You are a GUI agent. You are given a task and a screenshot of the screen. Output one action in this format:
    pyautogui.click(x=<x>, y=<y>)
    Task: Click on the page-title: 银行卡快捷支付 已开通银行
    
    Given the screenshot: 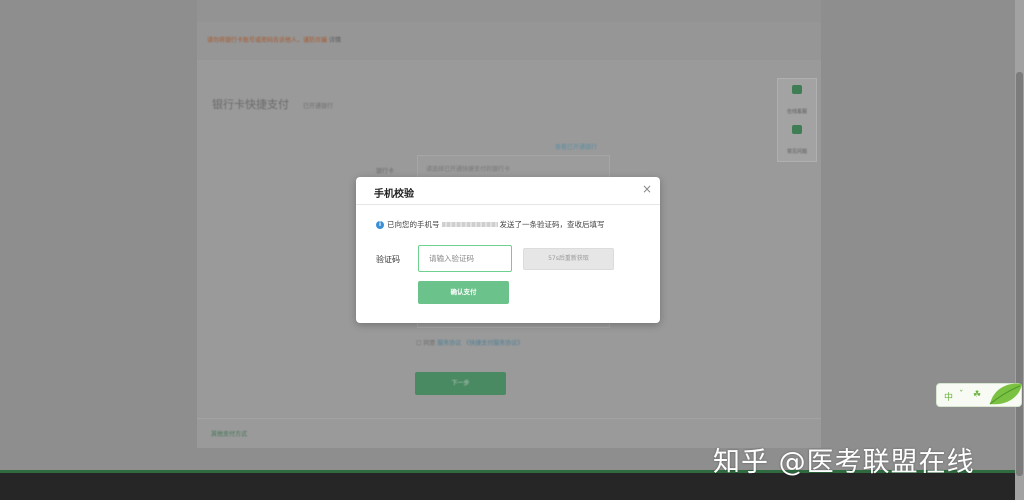 What is the action you would take?
    pyautogui.click(x=272, y=104)
    